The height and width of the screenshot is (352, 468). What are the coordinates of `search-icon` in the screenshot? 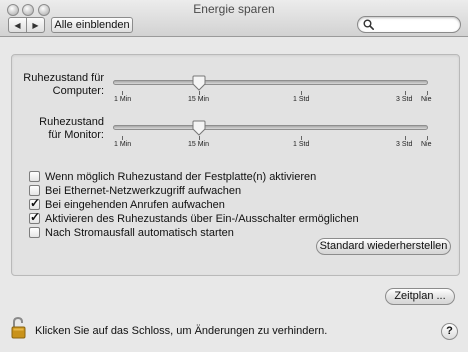 It's located at (368, 24).